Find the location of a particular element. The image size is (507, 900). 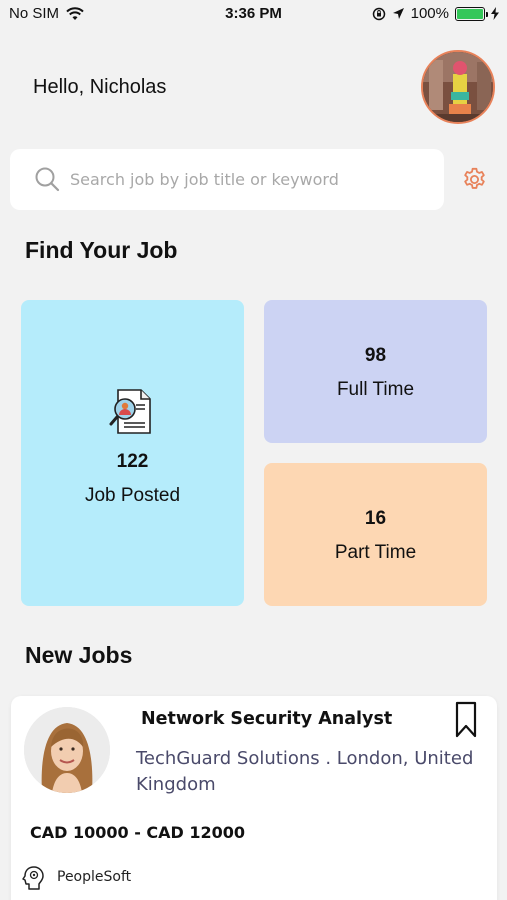

job-posted-count: 122 is located at coordinates (132, 461).